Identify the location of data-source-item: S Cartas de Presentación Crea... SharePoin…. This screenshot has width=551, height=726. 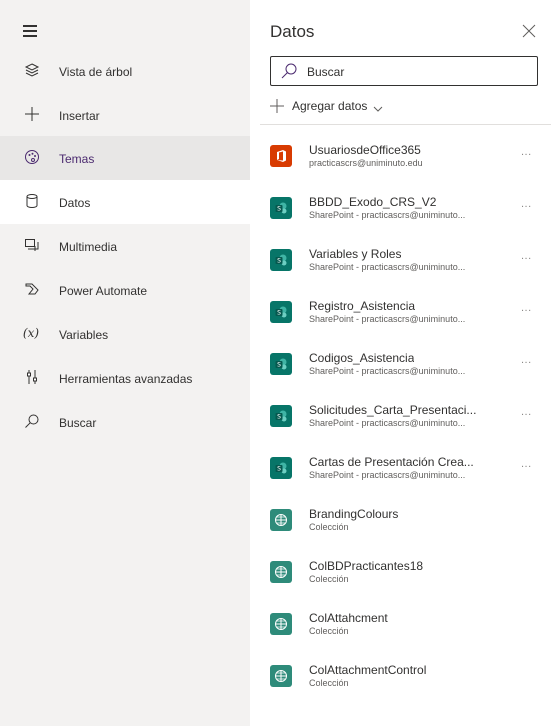
(400, 464).